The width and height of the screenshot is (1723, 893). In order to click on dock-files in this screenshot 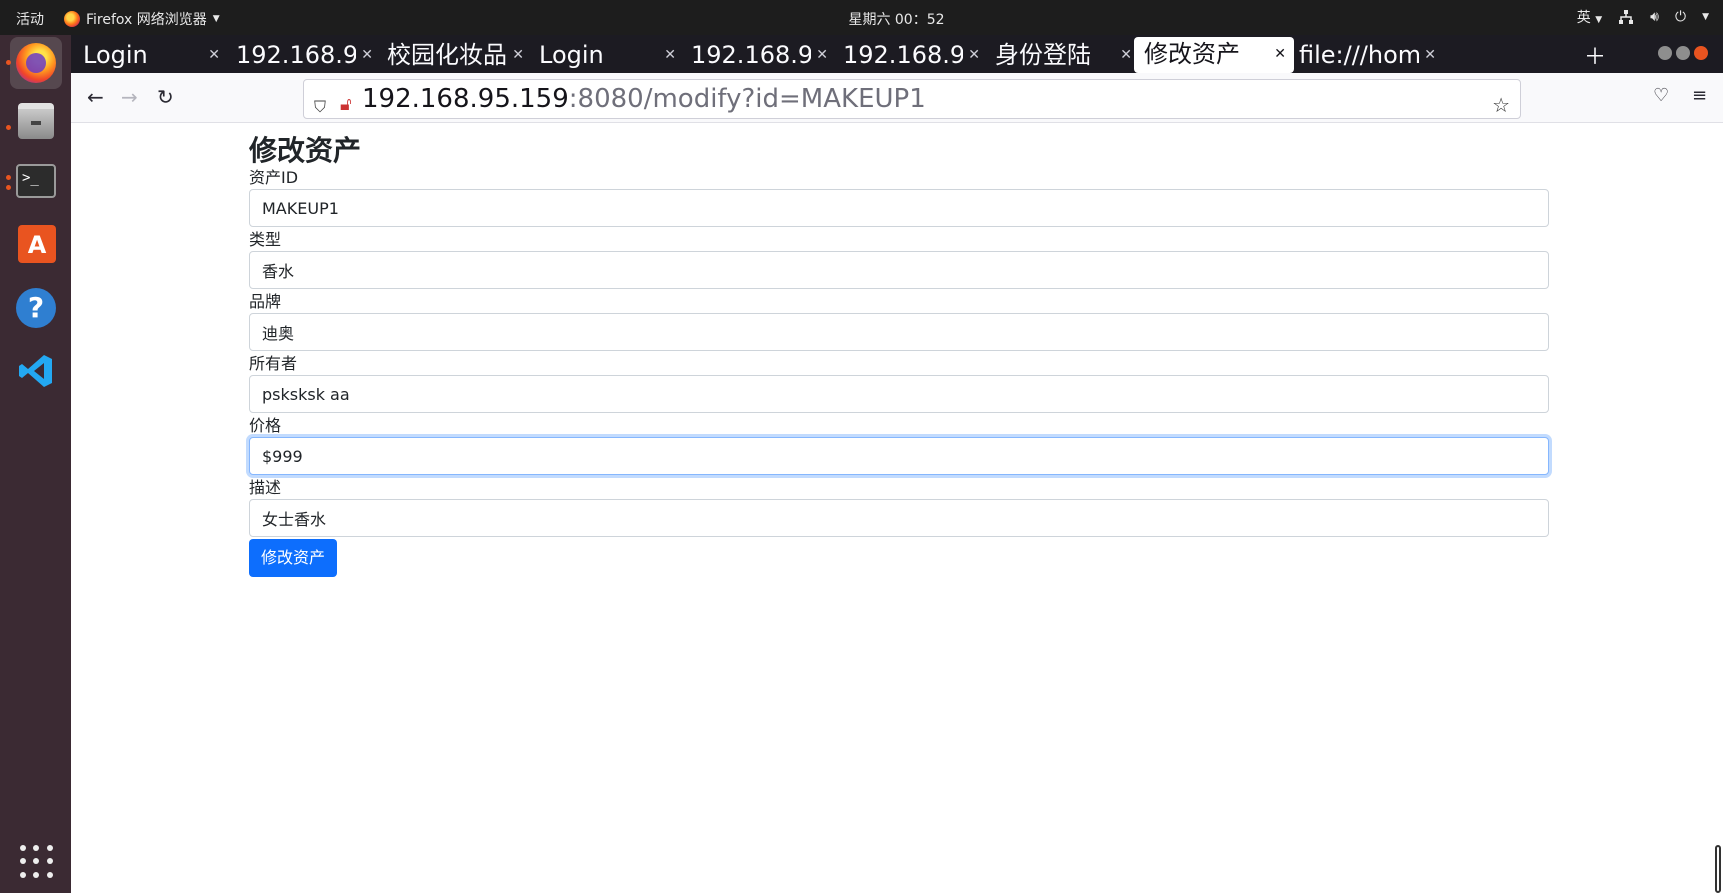, I will do `click(36, 121)`.